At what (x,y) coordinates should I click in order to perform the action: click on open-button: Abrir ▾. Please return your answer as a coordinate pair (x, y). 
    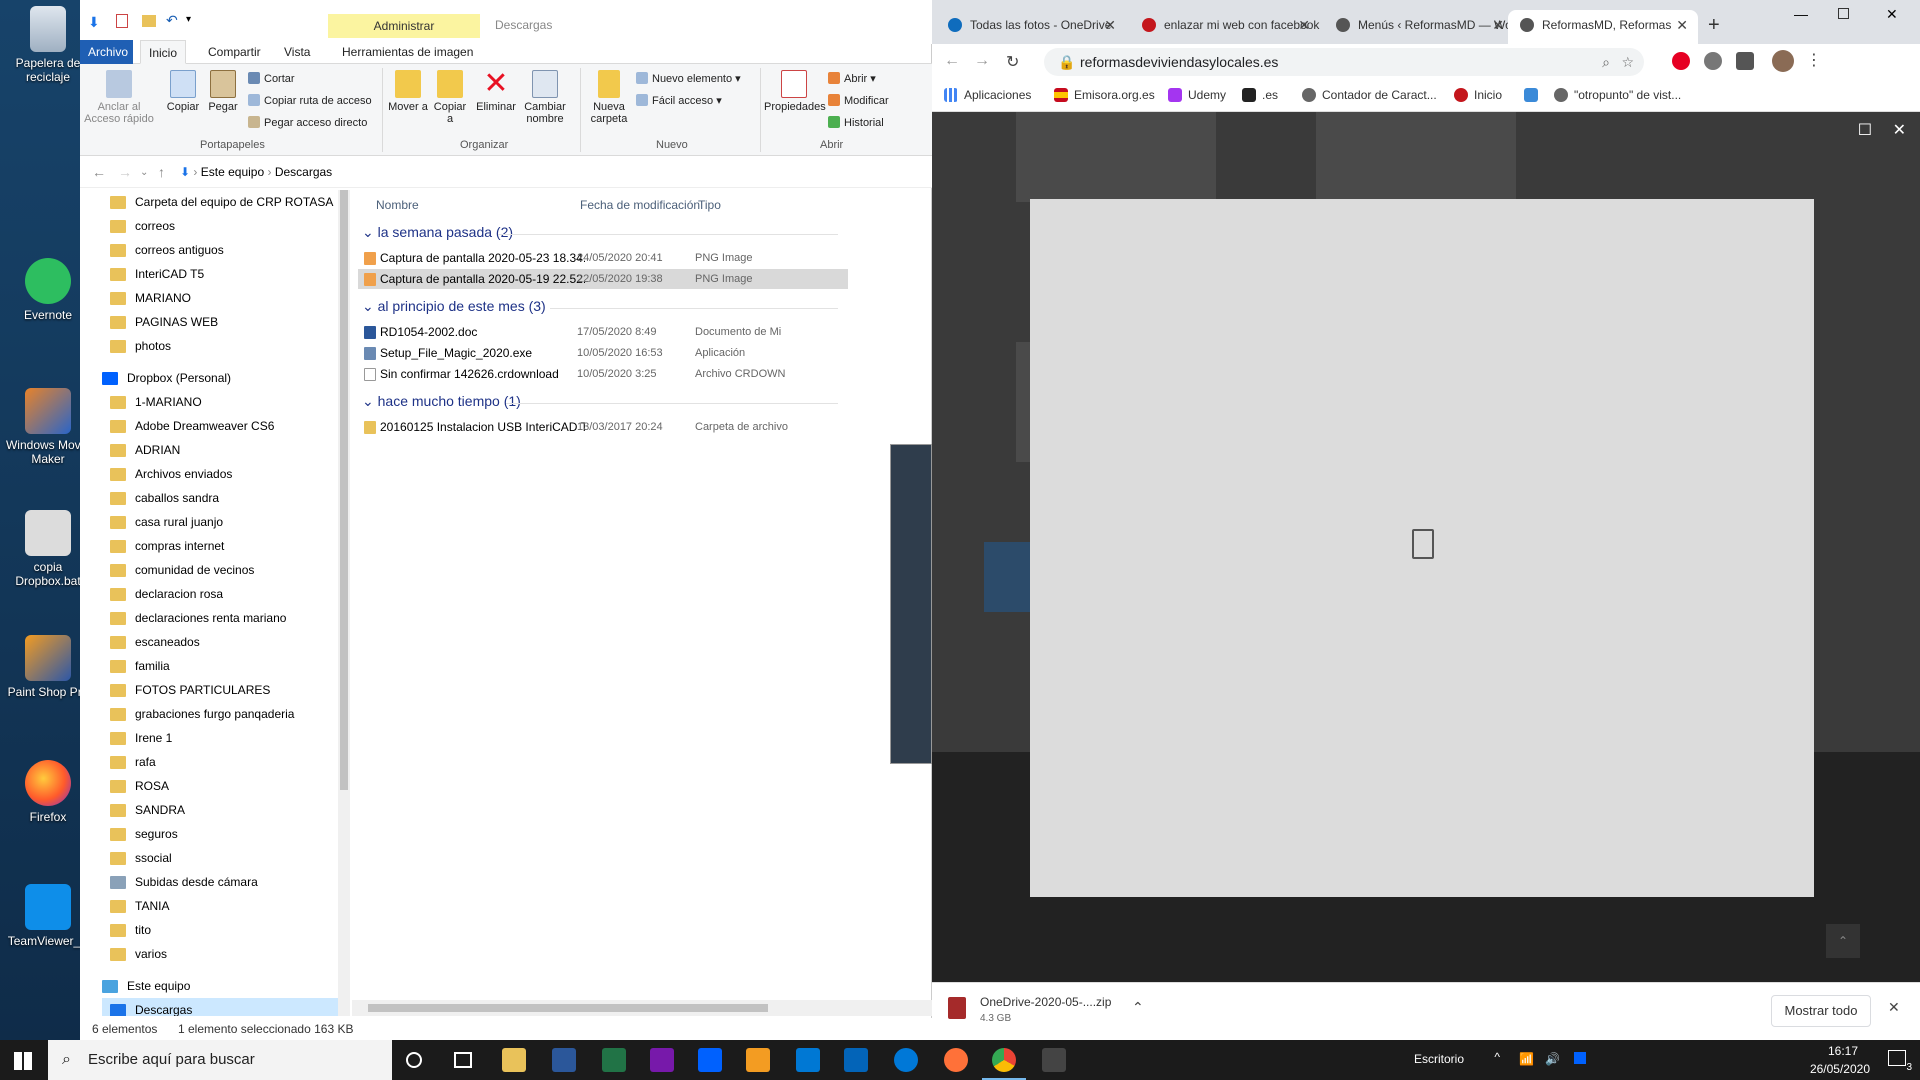
    Looking at the image, I should click on (852, 79).